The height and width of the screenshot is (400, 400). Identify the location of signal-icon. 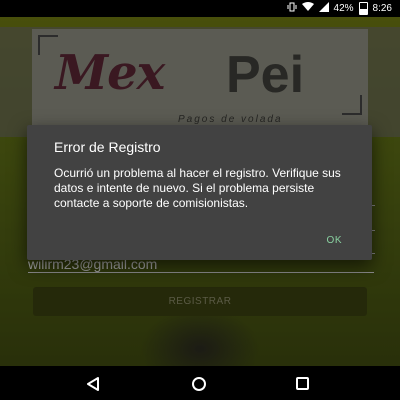
(323, 8).